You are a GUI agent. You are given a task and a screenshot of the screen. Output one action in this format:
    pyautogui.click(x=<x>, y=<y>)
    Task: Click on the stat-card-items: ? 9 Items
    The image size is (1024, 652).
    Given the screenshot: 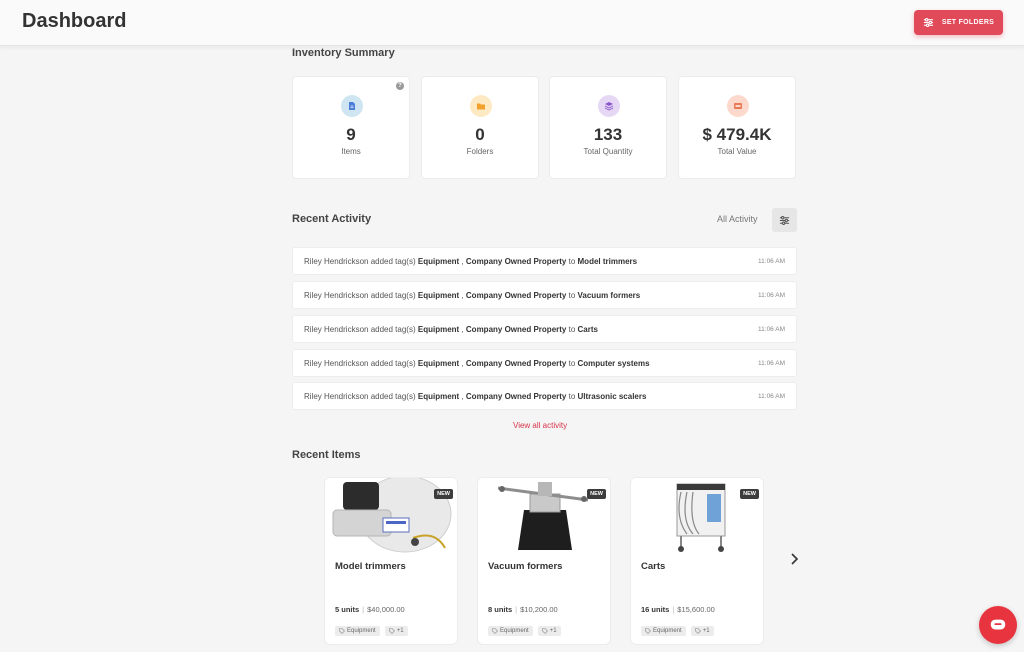 What is the action you would take?
    pyautogui.click(x=351, y=127)
    